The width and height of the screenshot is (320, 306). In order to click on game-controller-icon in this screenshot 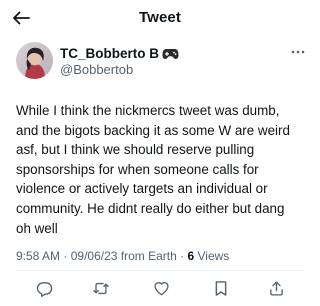, I will do `click(170, 53)`.